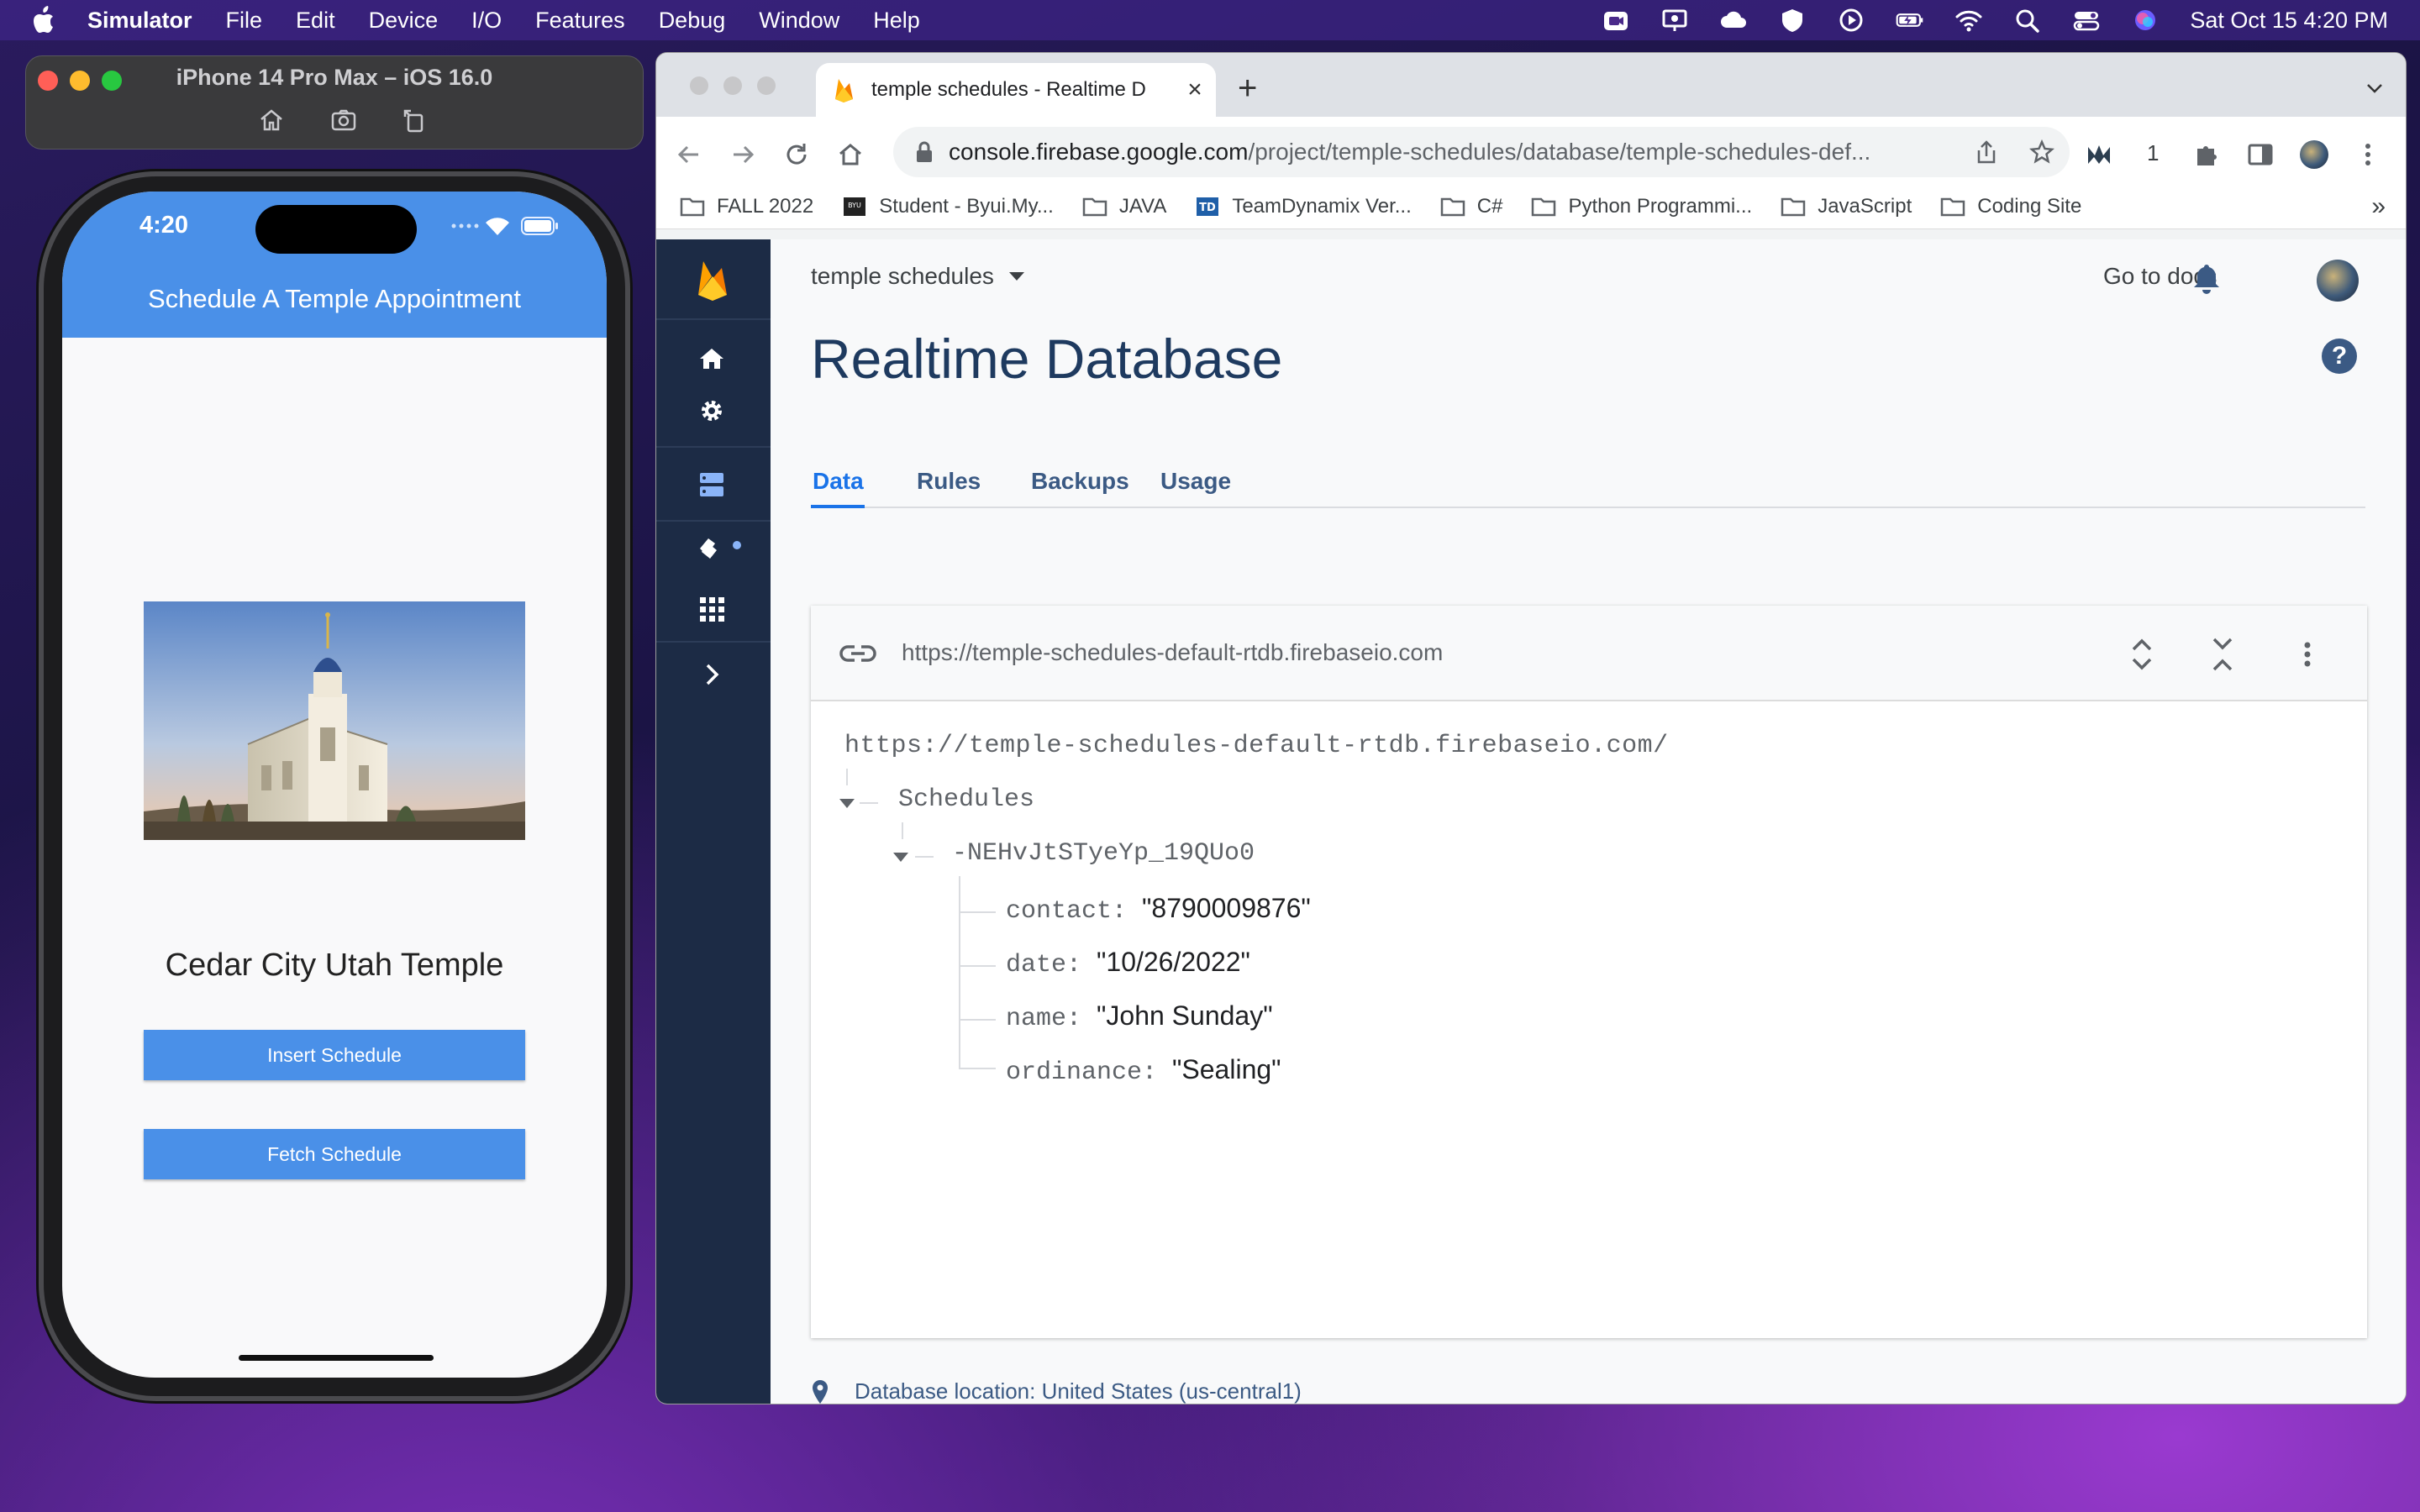 This screenshot has width=2420, height=1512. What do you see at coordinates (712, 411) in the screenshot?
I see `gear-icon` at bounding box center [712, 411].